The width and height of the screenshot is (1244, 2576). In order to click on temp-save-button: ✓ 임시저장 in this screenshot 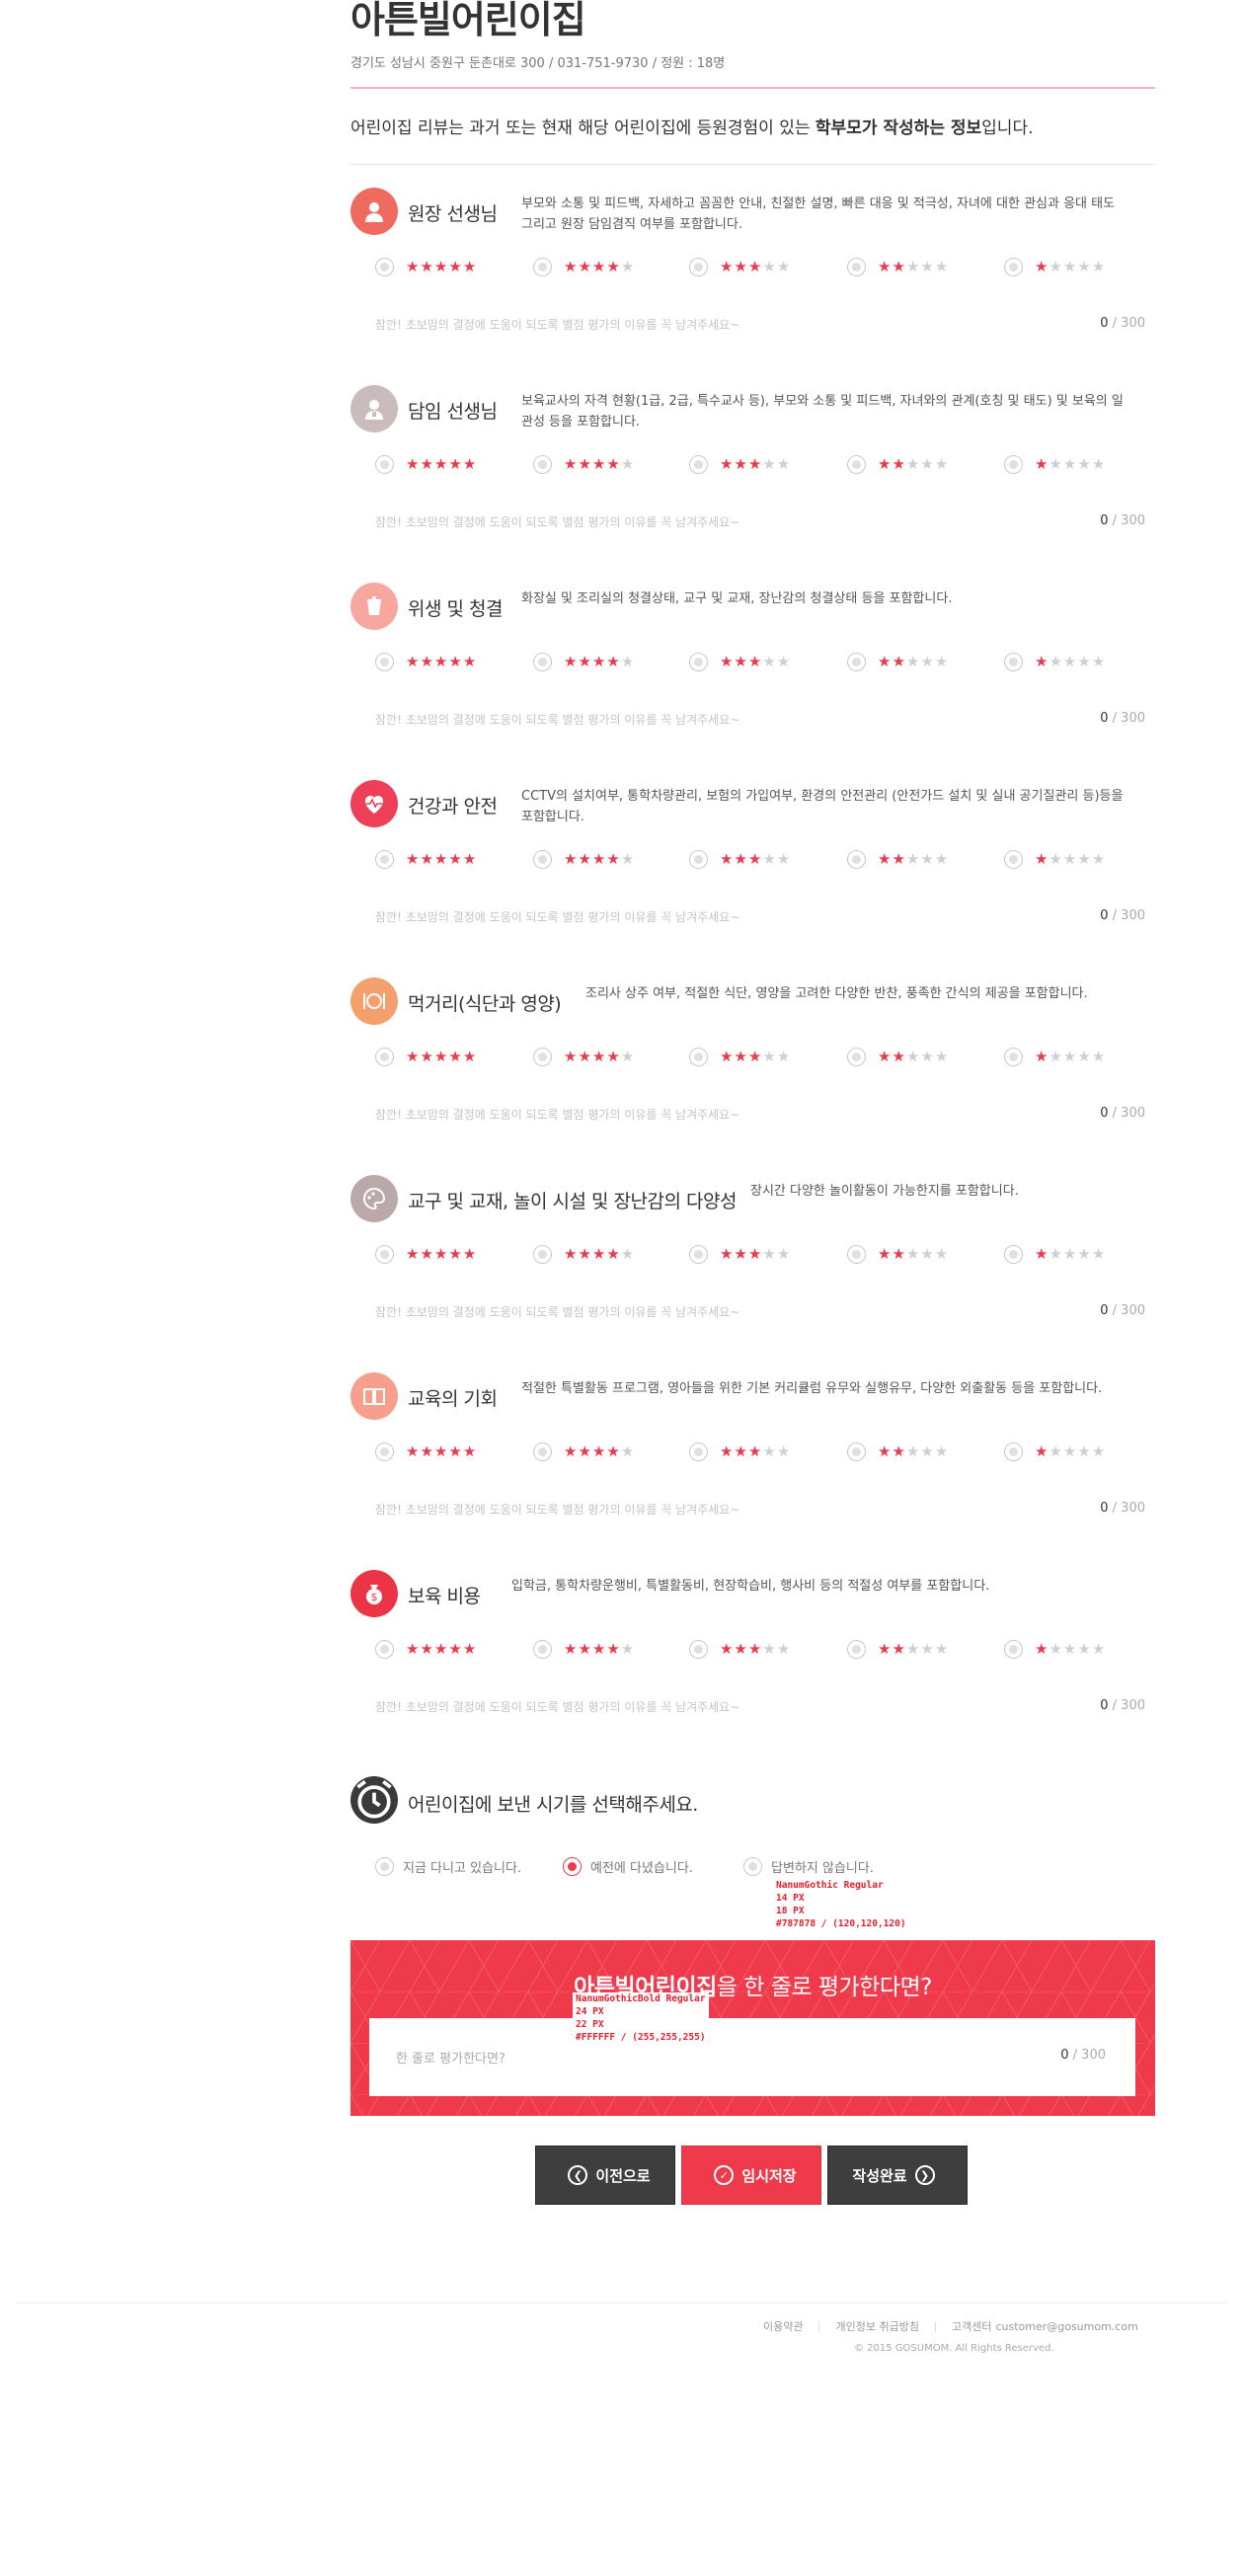, I will do `click(751, 2175)`.